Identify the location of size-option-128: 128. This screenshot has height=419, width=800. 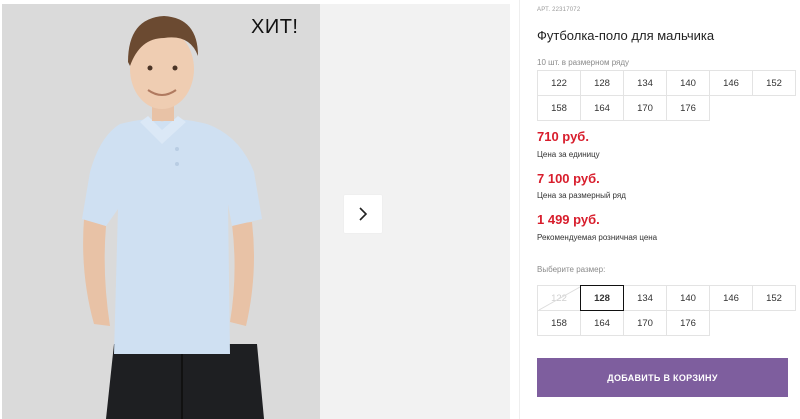
(602, 298).